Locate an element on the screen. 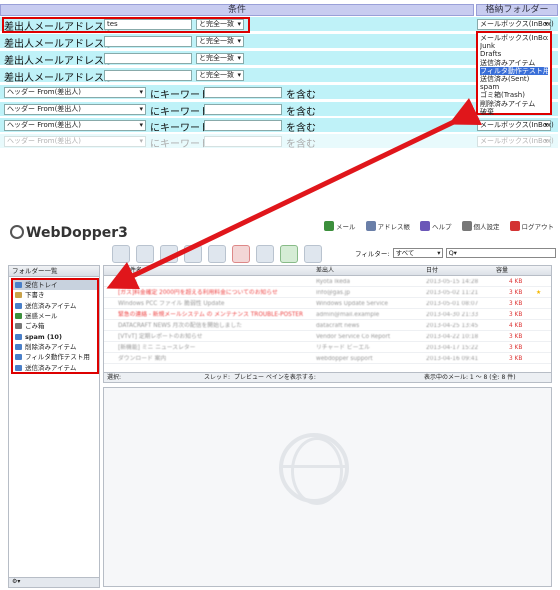  nav-mail: メール is located at coordinates (340, 226).